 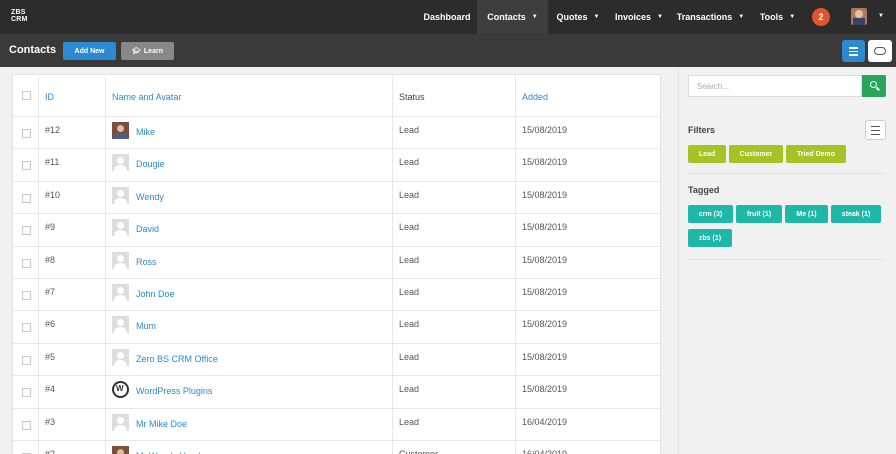 I want to click on contact-id: #6, so click(x=50, y=324).